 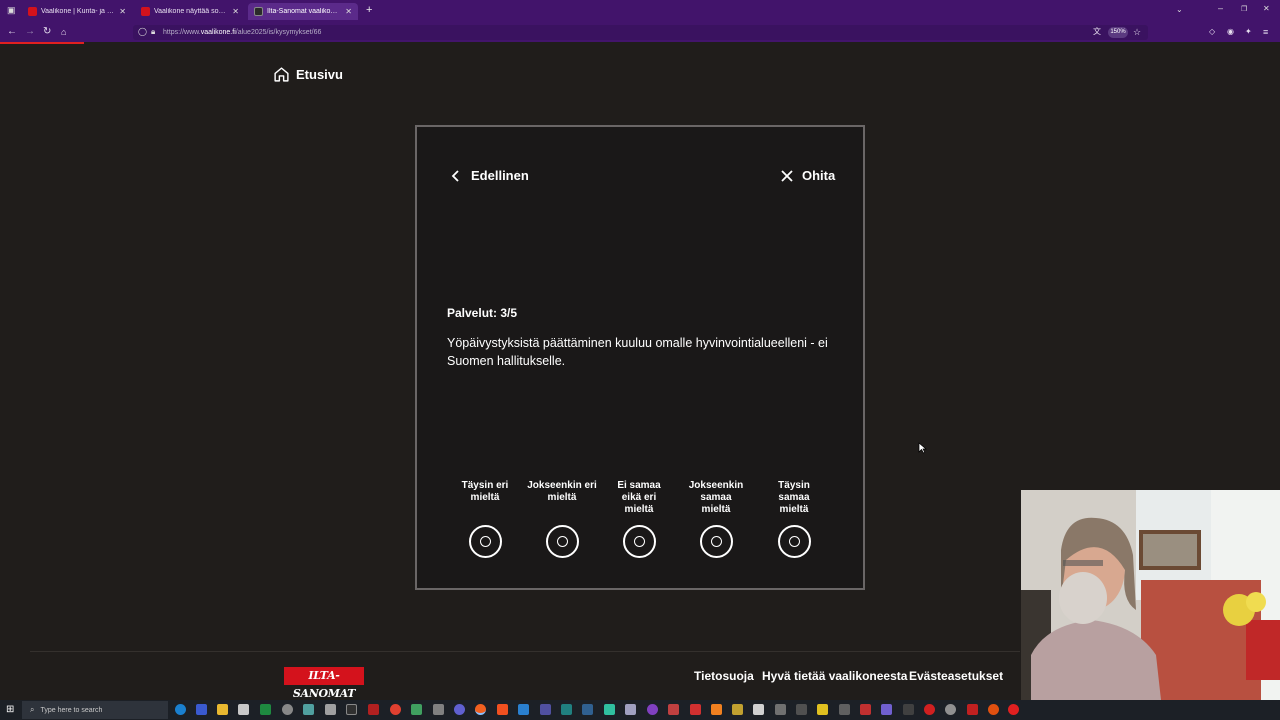 I want to click on firefox-icon, so click(x=480, y=709).